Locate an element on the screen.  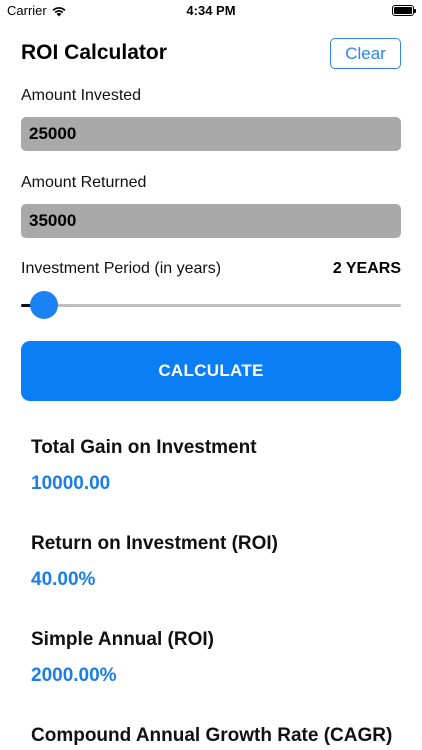
slider-track is located at coordinates (211, 305).